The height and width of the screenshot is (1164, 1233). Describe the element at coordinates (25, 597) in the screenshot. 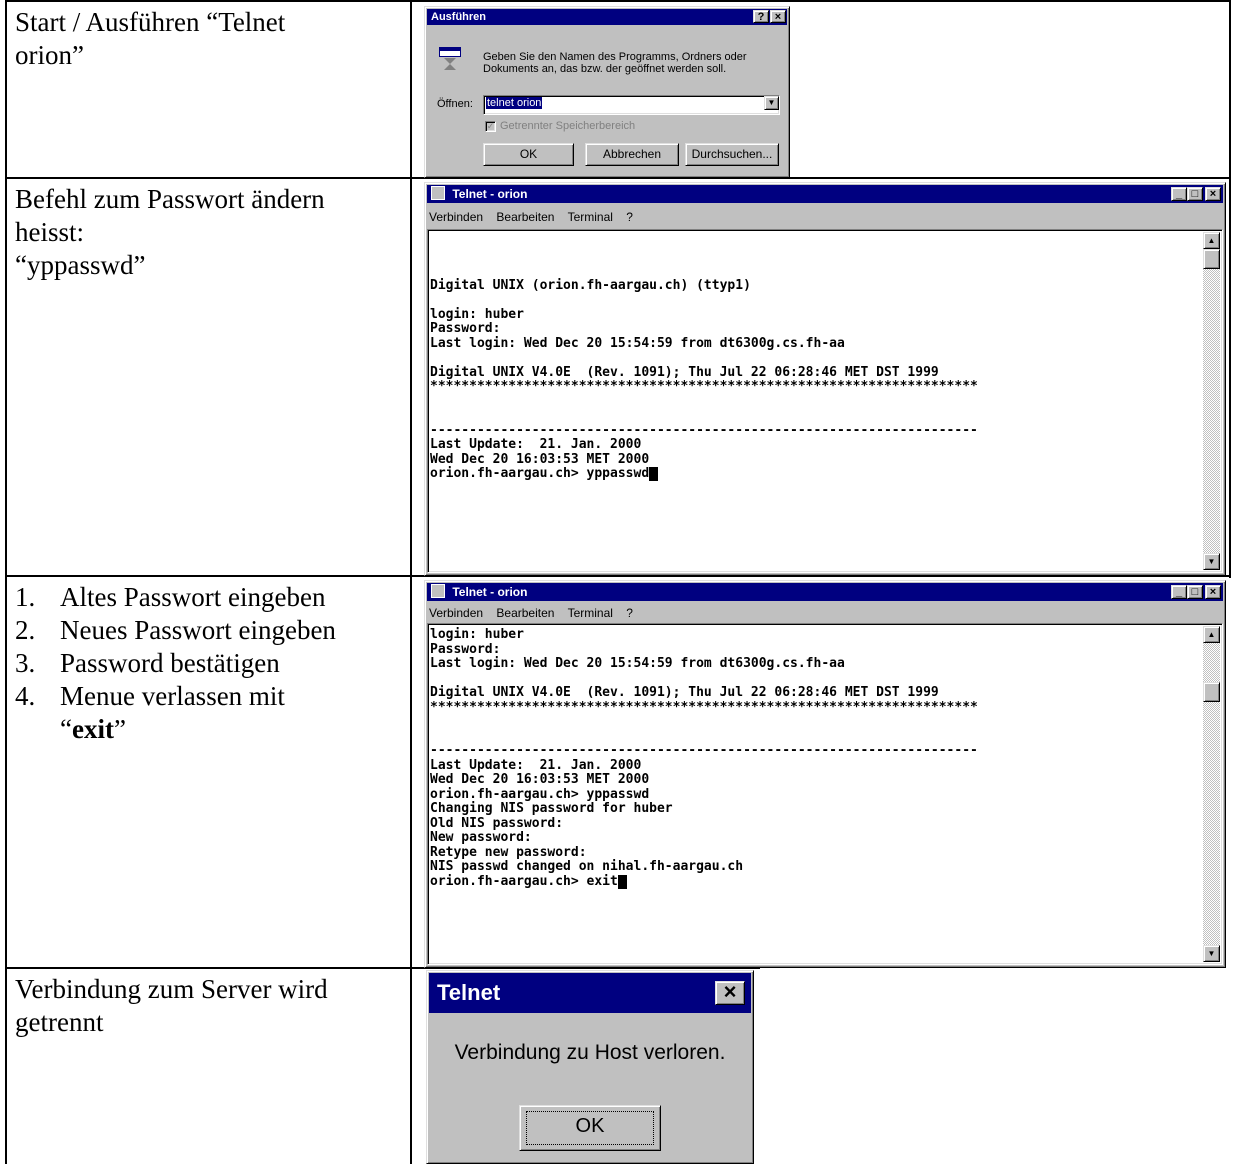

I see `list-number: 1.` at that location.